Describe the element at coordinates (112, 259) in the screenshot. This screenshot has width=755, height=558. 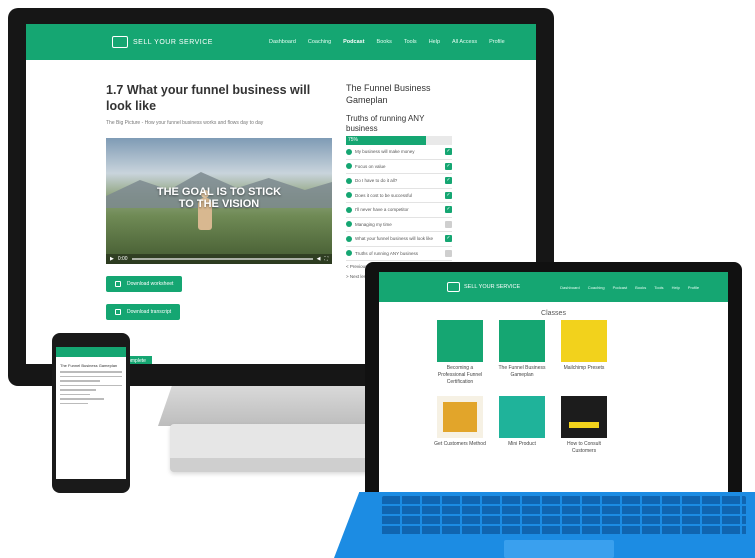
I see `play-icon: ▶` at that location.